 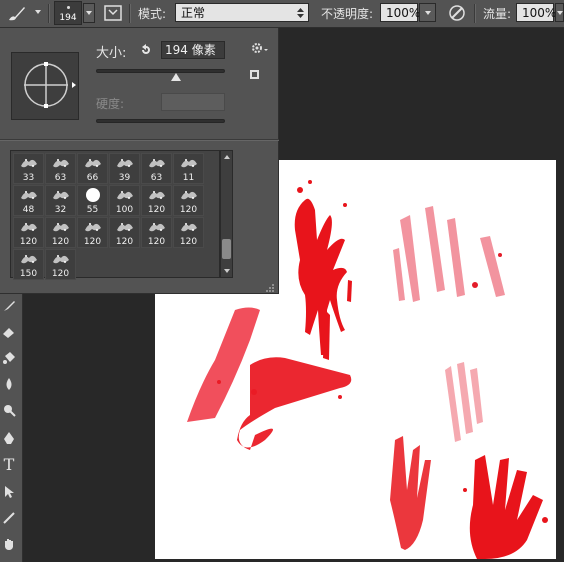 I want to click on flow-label: 流量:, so click(x=497, y=14).